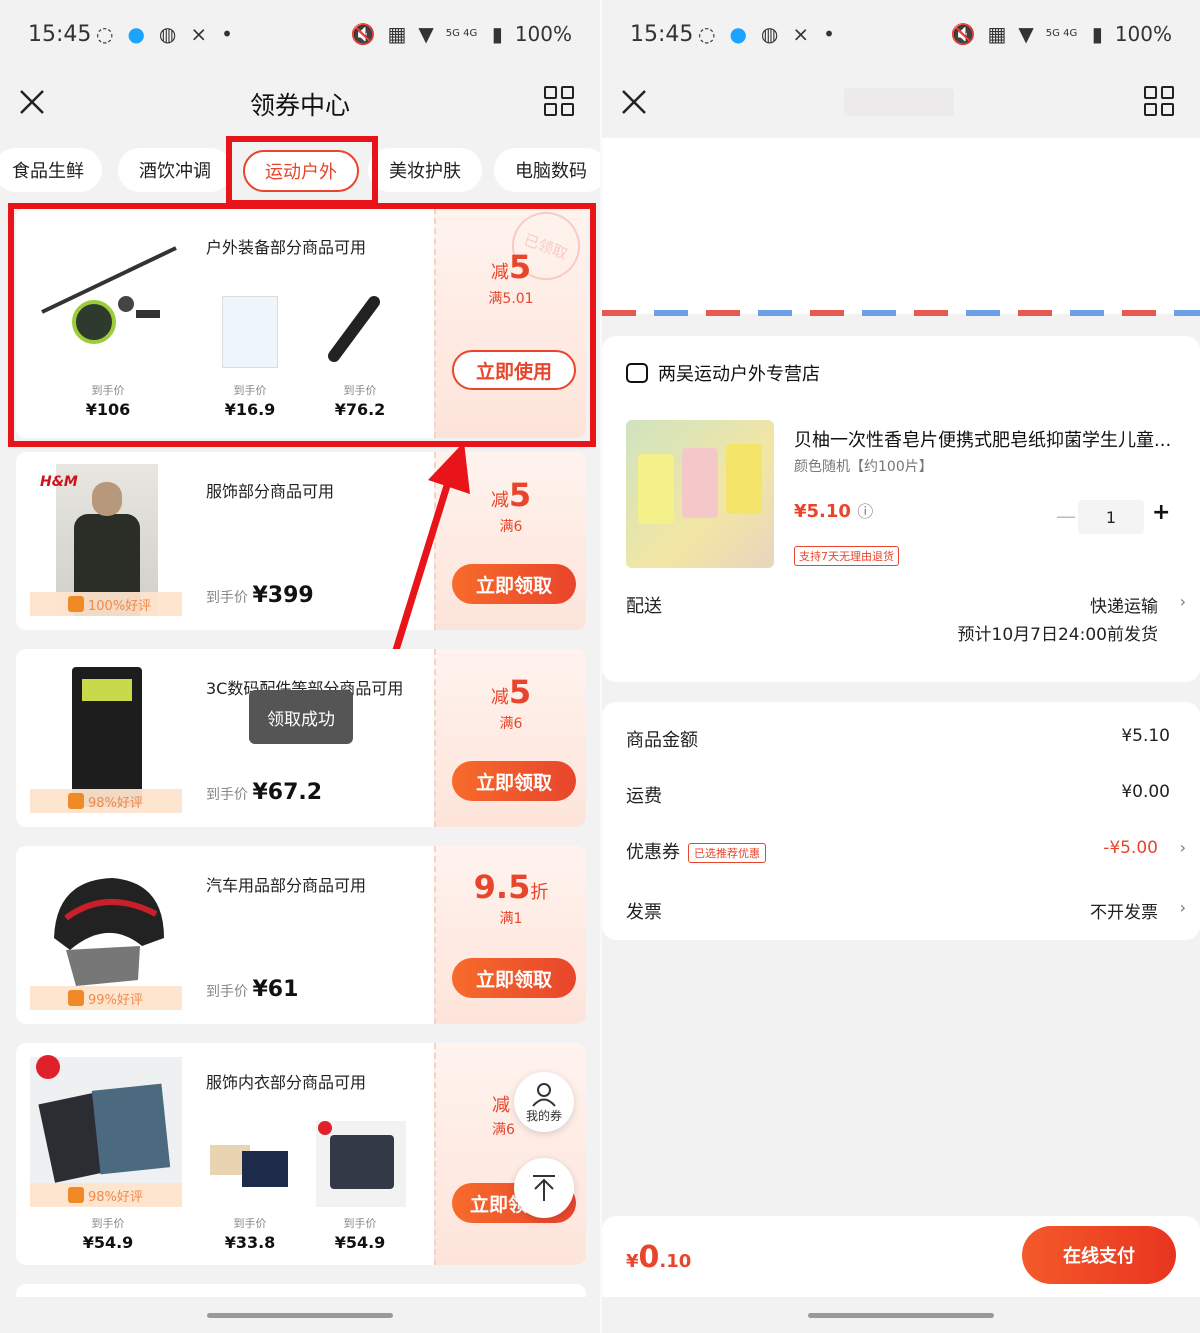  I want to click on nav-bar: 领券中心, so click(300, 103).